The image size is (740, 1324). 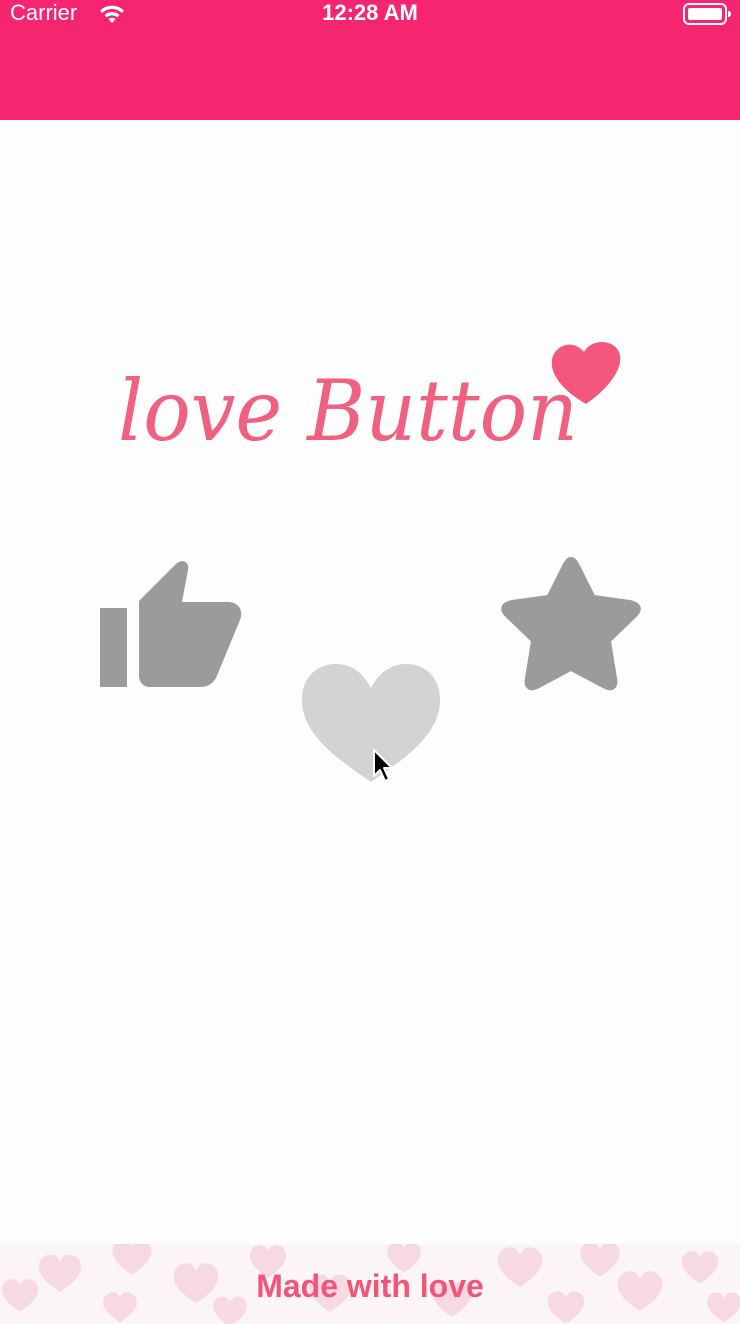 I want to click on thumbs-up-icon, so click(x=171, y=624).